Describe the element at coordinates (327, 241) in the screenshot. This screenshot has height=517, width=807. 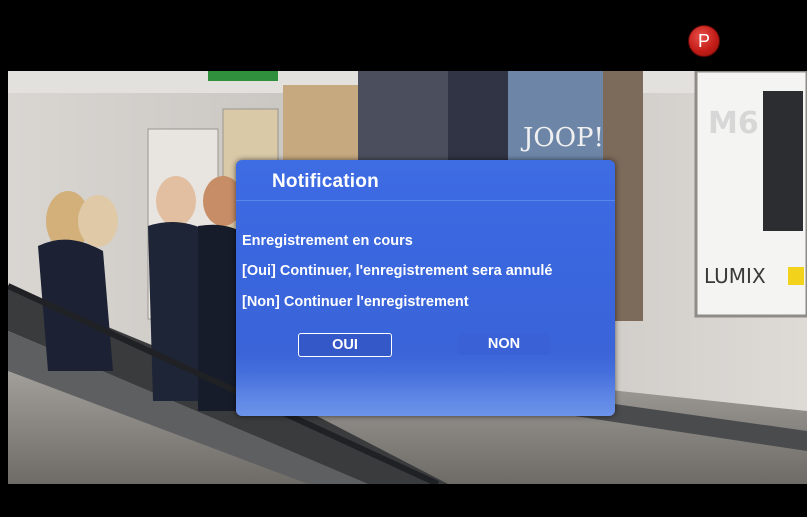
I see `dialog-message-status: Enregistrement en cours` at that location.